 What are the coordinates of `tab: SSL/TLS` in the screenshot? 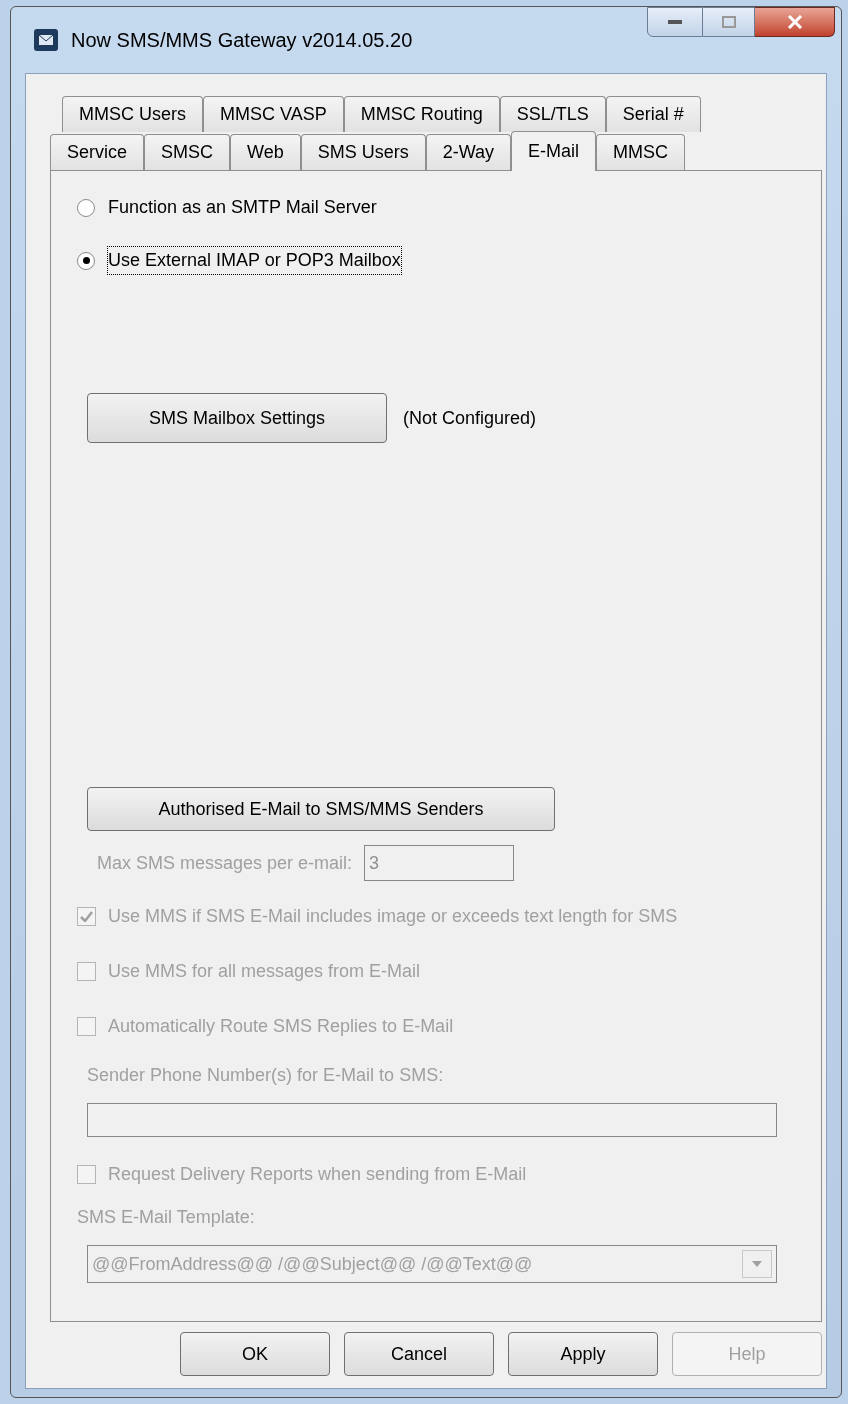 It's located at (552, 114).